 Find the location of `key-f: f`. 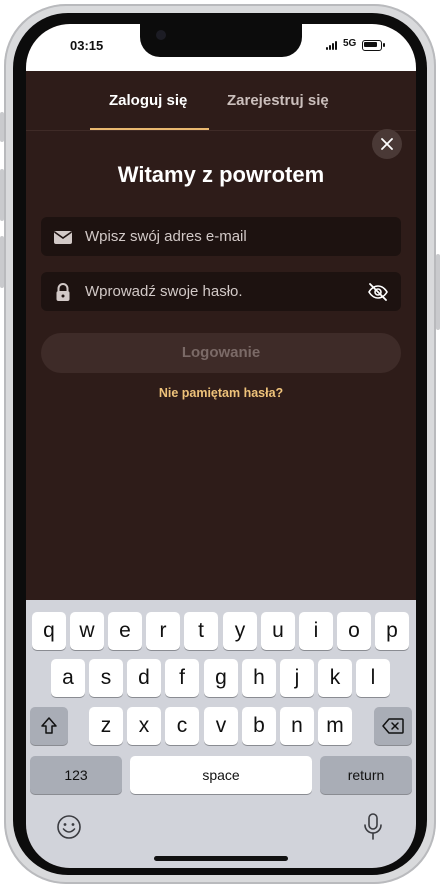

key-f: f is located at coordinates (182, 678).